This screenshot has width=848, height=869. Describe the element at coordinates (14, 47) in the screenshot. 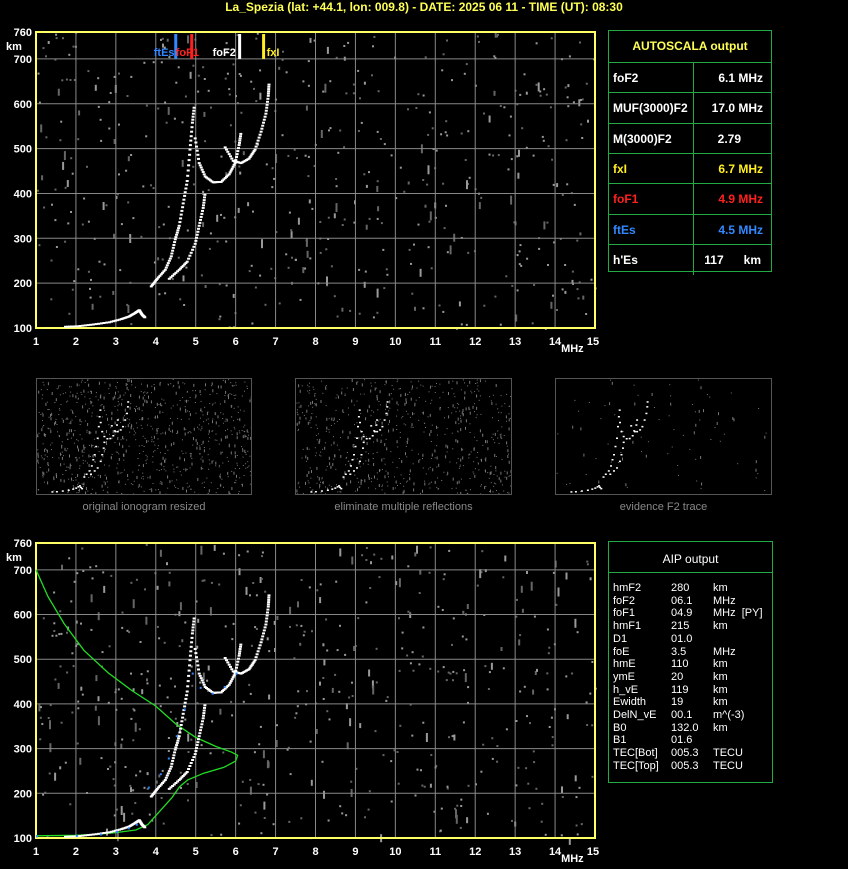

I see `y-axis-label: km` at that location.